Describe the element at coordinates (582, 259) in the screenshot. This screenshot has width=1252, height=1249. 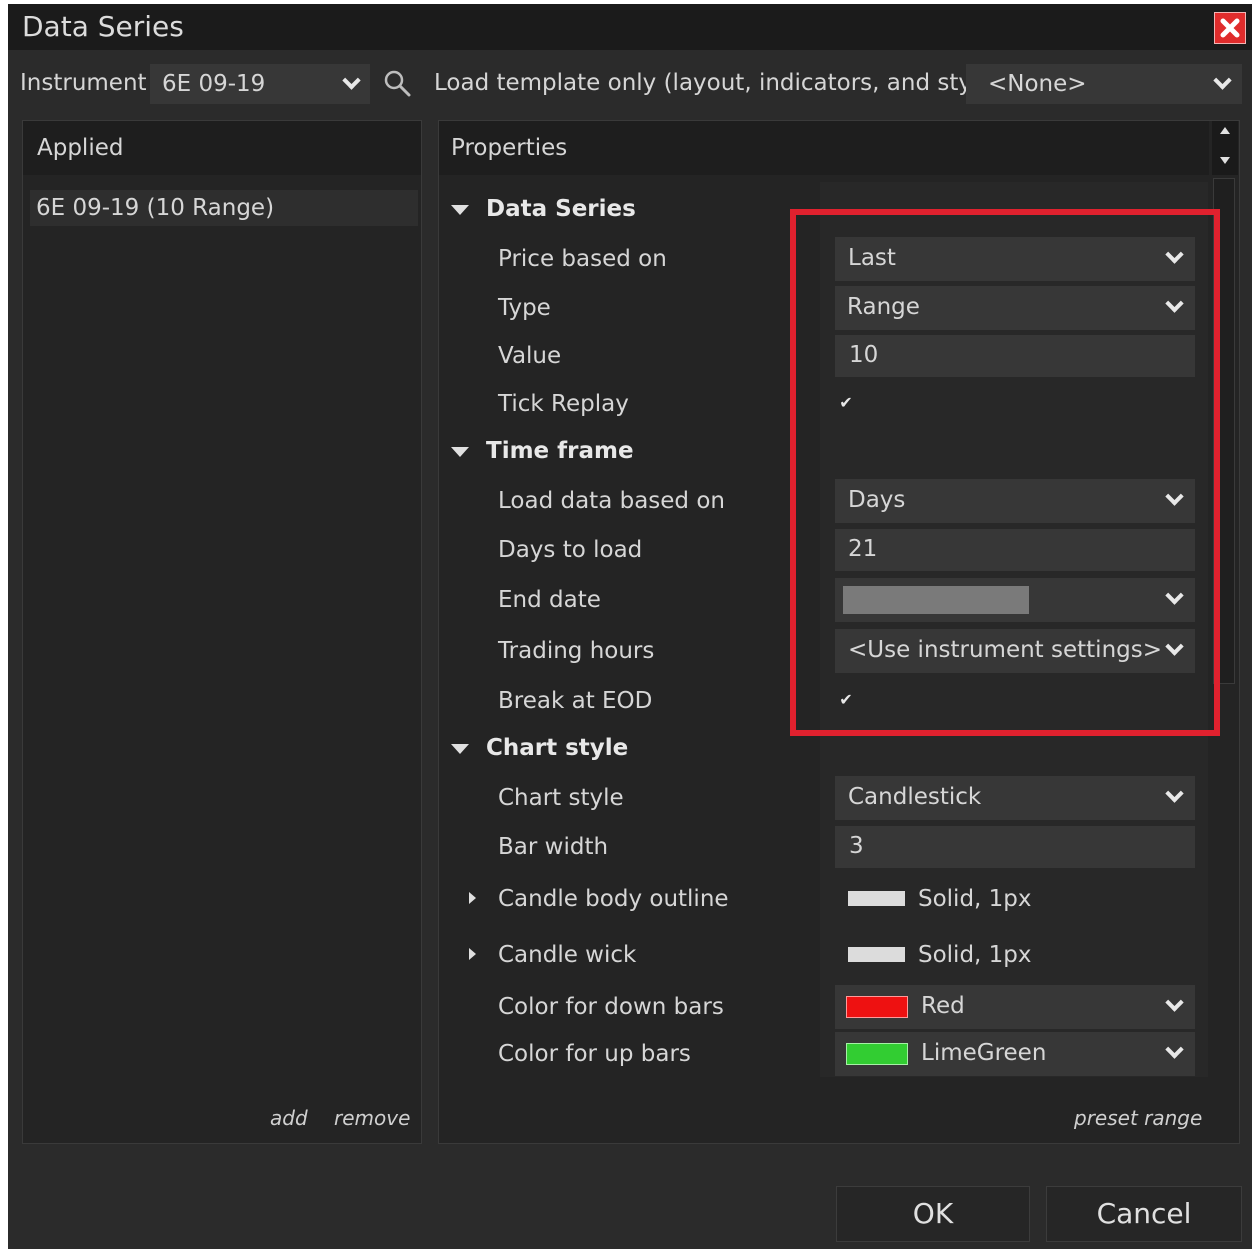
I see `price-based-on-label: Price based on` at that location.